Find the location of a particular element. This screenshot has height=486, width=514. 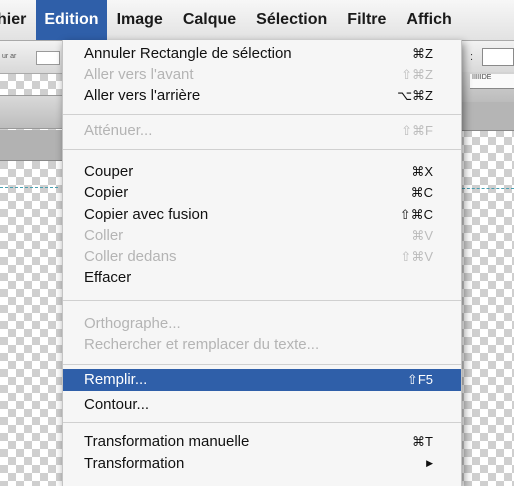

shortcut: ⌘T is located at coordinates (422, 441).